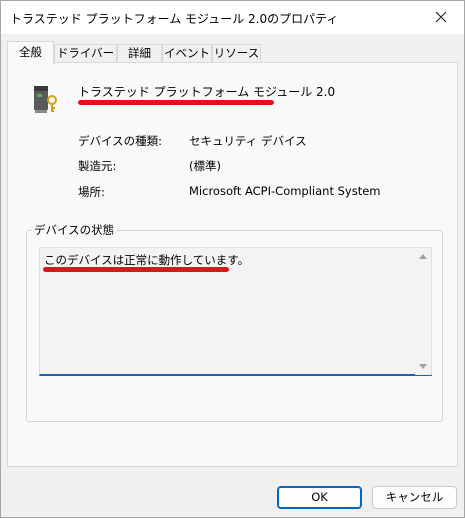 Image resolution: width=465 pixels, height=518 pixels. I want to click on close-icon, so click(441, 17).